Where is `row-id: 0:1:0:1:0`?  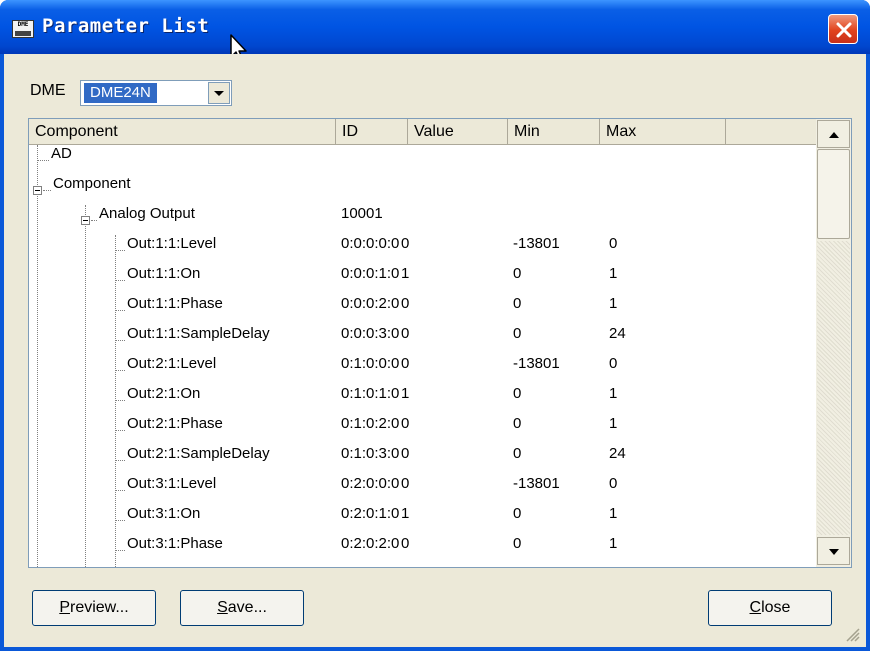
row-id: 0:1:0:1:0 is located at coordinates (370, 393).